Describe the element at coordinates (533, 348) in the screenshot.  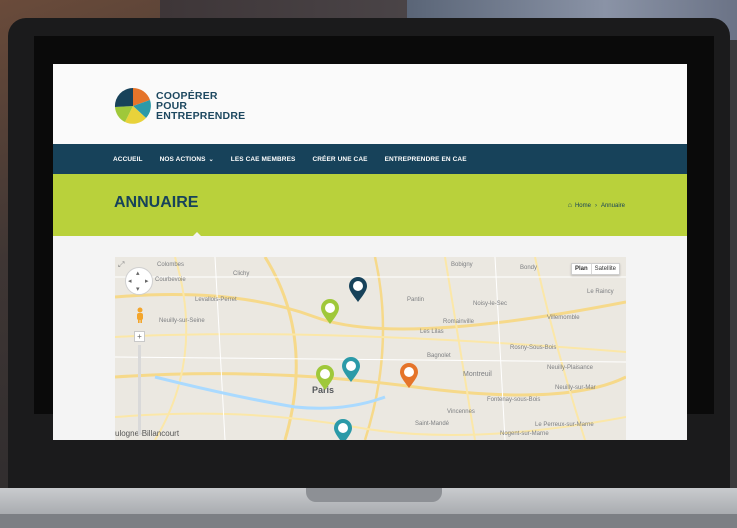
I see `map-label: Rosny-Sous-Bois` at that location.